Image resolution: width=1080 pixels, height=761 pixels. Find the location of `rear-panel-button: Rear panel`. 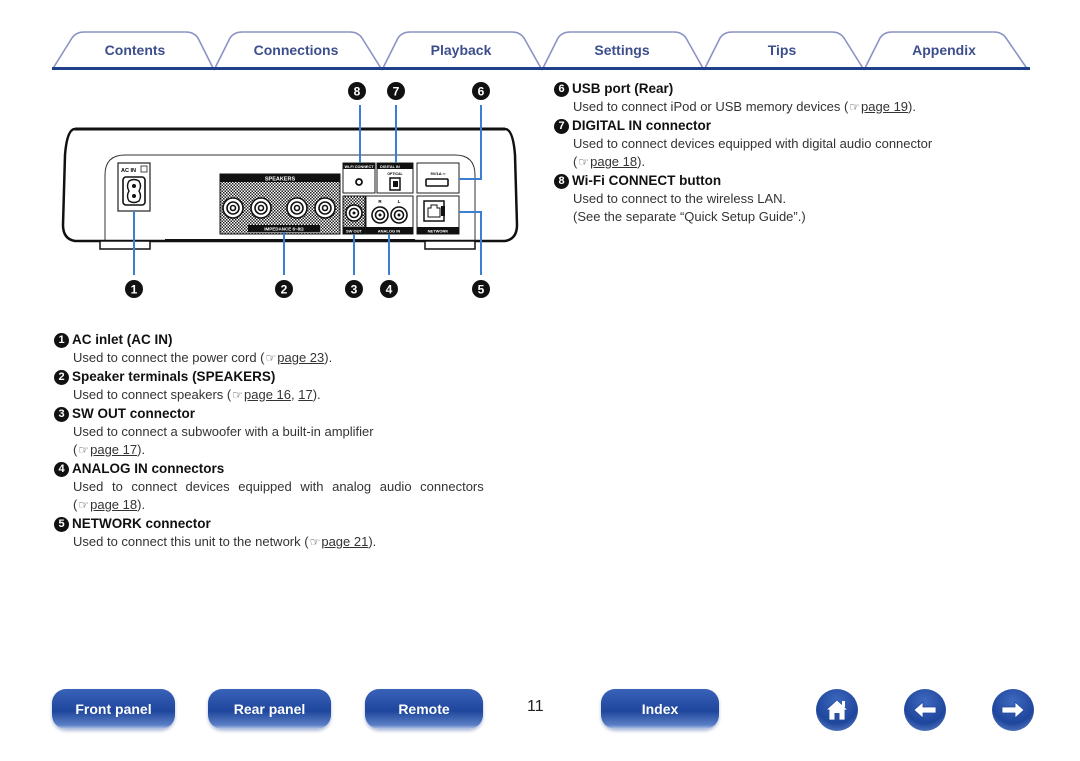

rear-panel-button: Rear panel is located at coordinates (269, 709).